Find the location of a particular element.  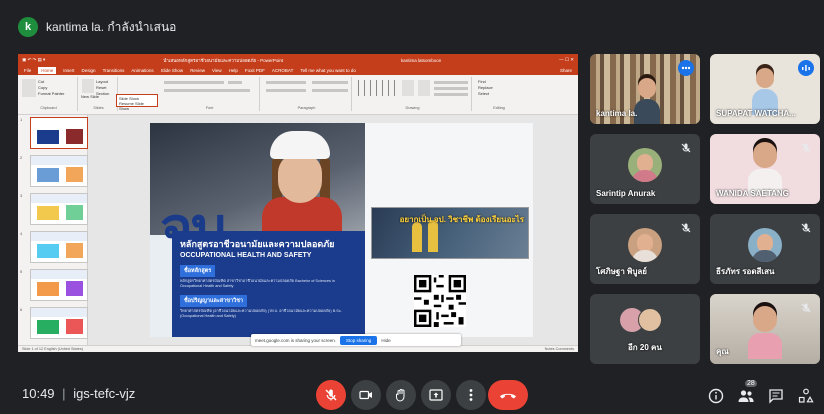

tab-foxit: Foxit PDF is located at coordinates (255, 70).